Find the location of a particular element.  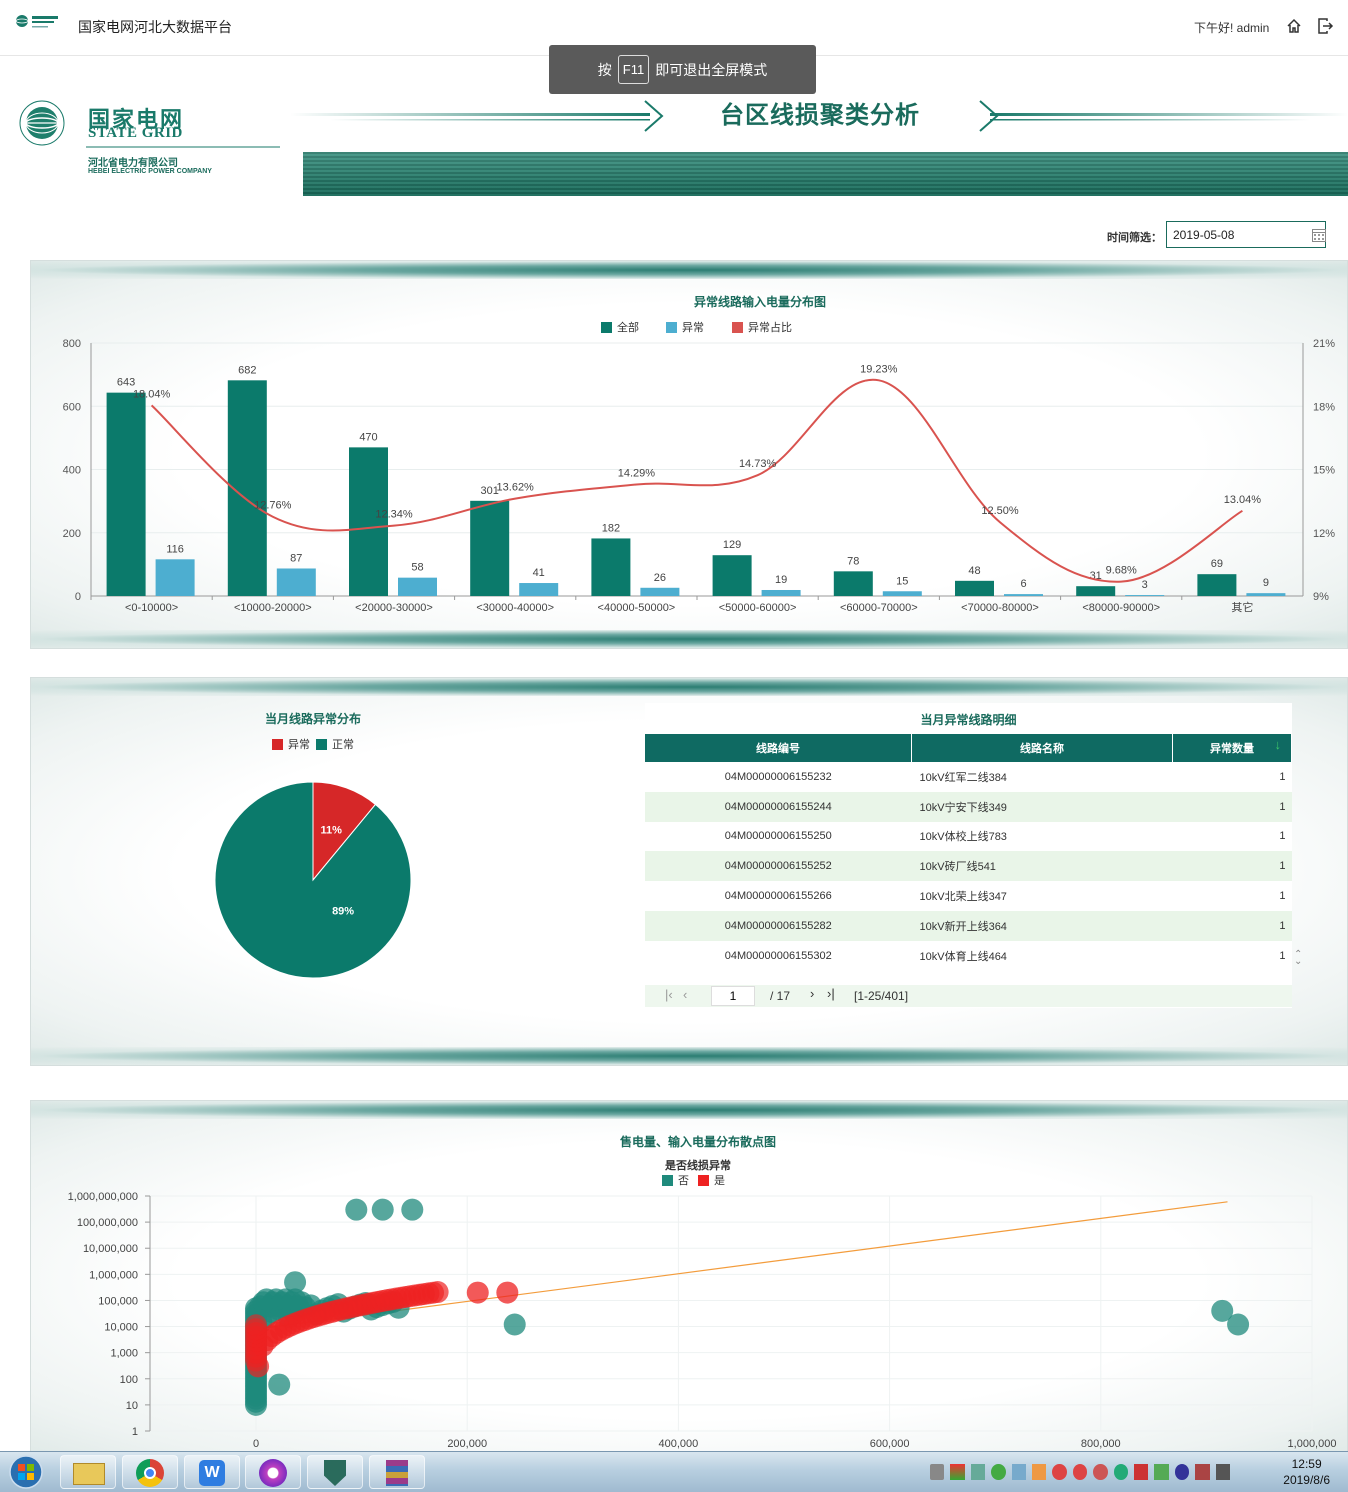

x-tick-label: 1,000,000 is located at coordinates (1312, 1444).